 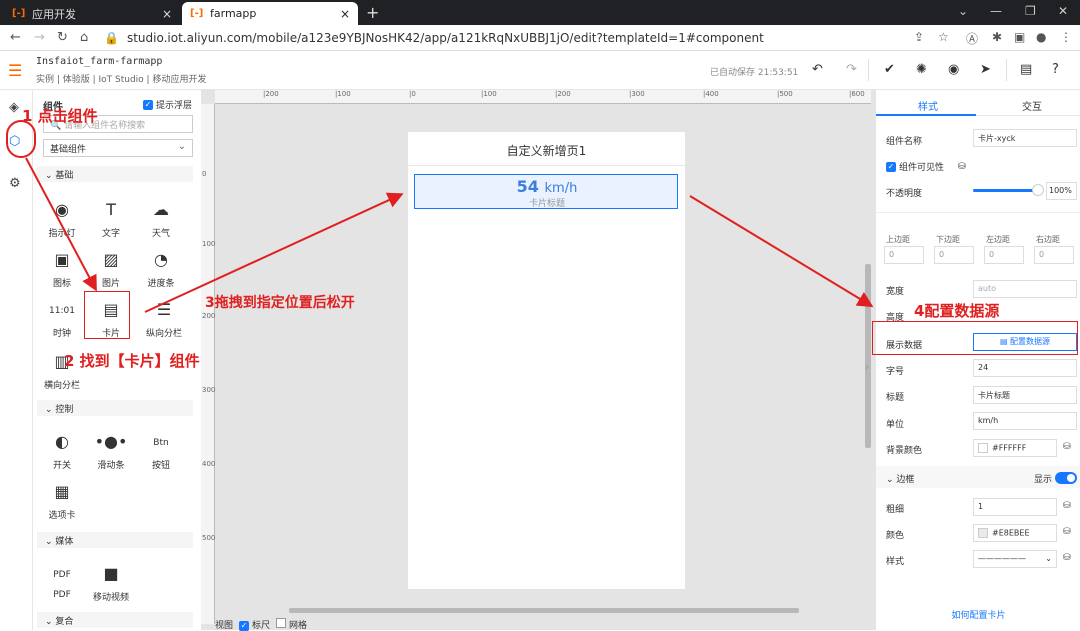 What do you see at coordinates (1061, 191) in the screenshot?
I see `opacity-value: 100%` at bounding box center [1061, 191].